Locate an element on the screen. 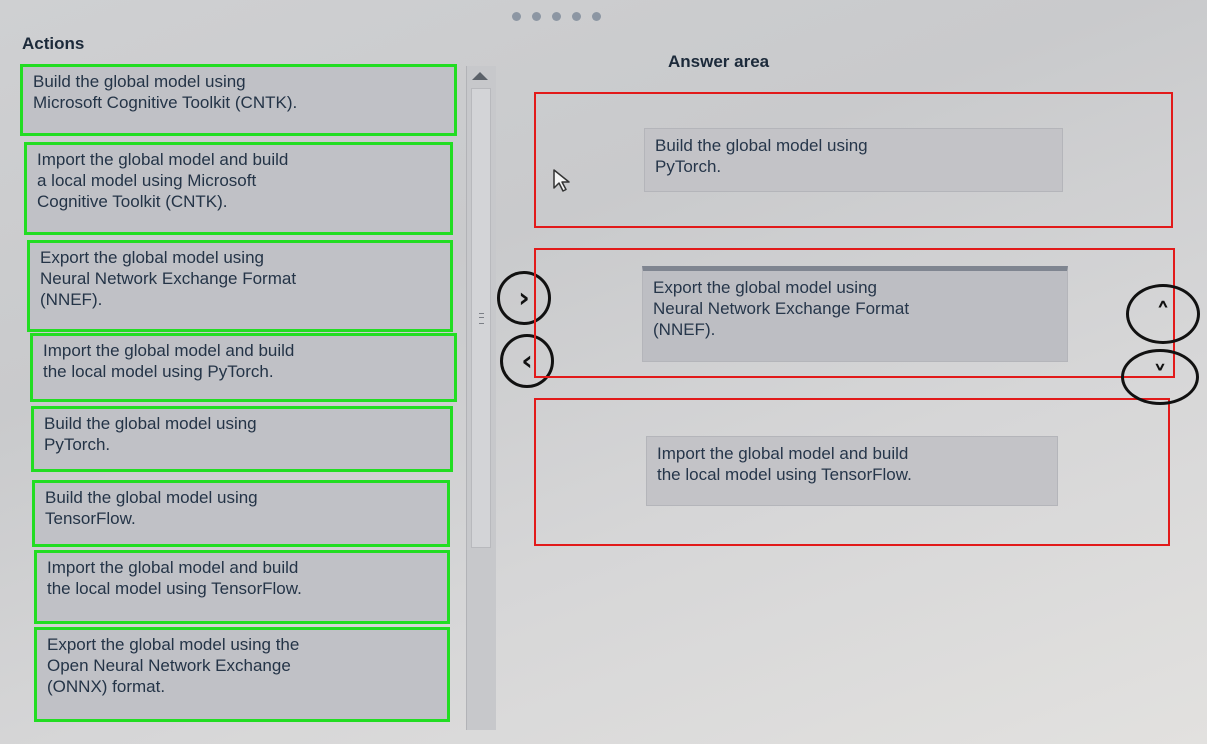 The image size is (1207, 744). scroll-up-arrow-icon is located at coordinates (480, 76).